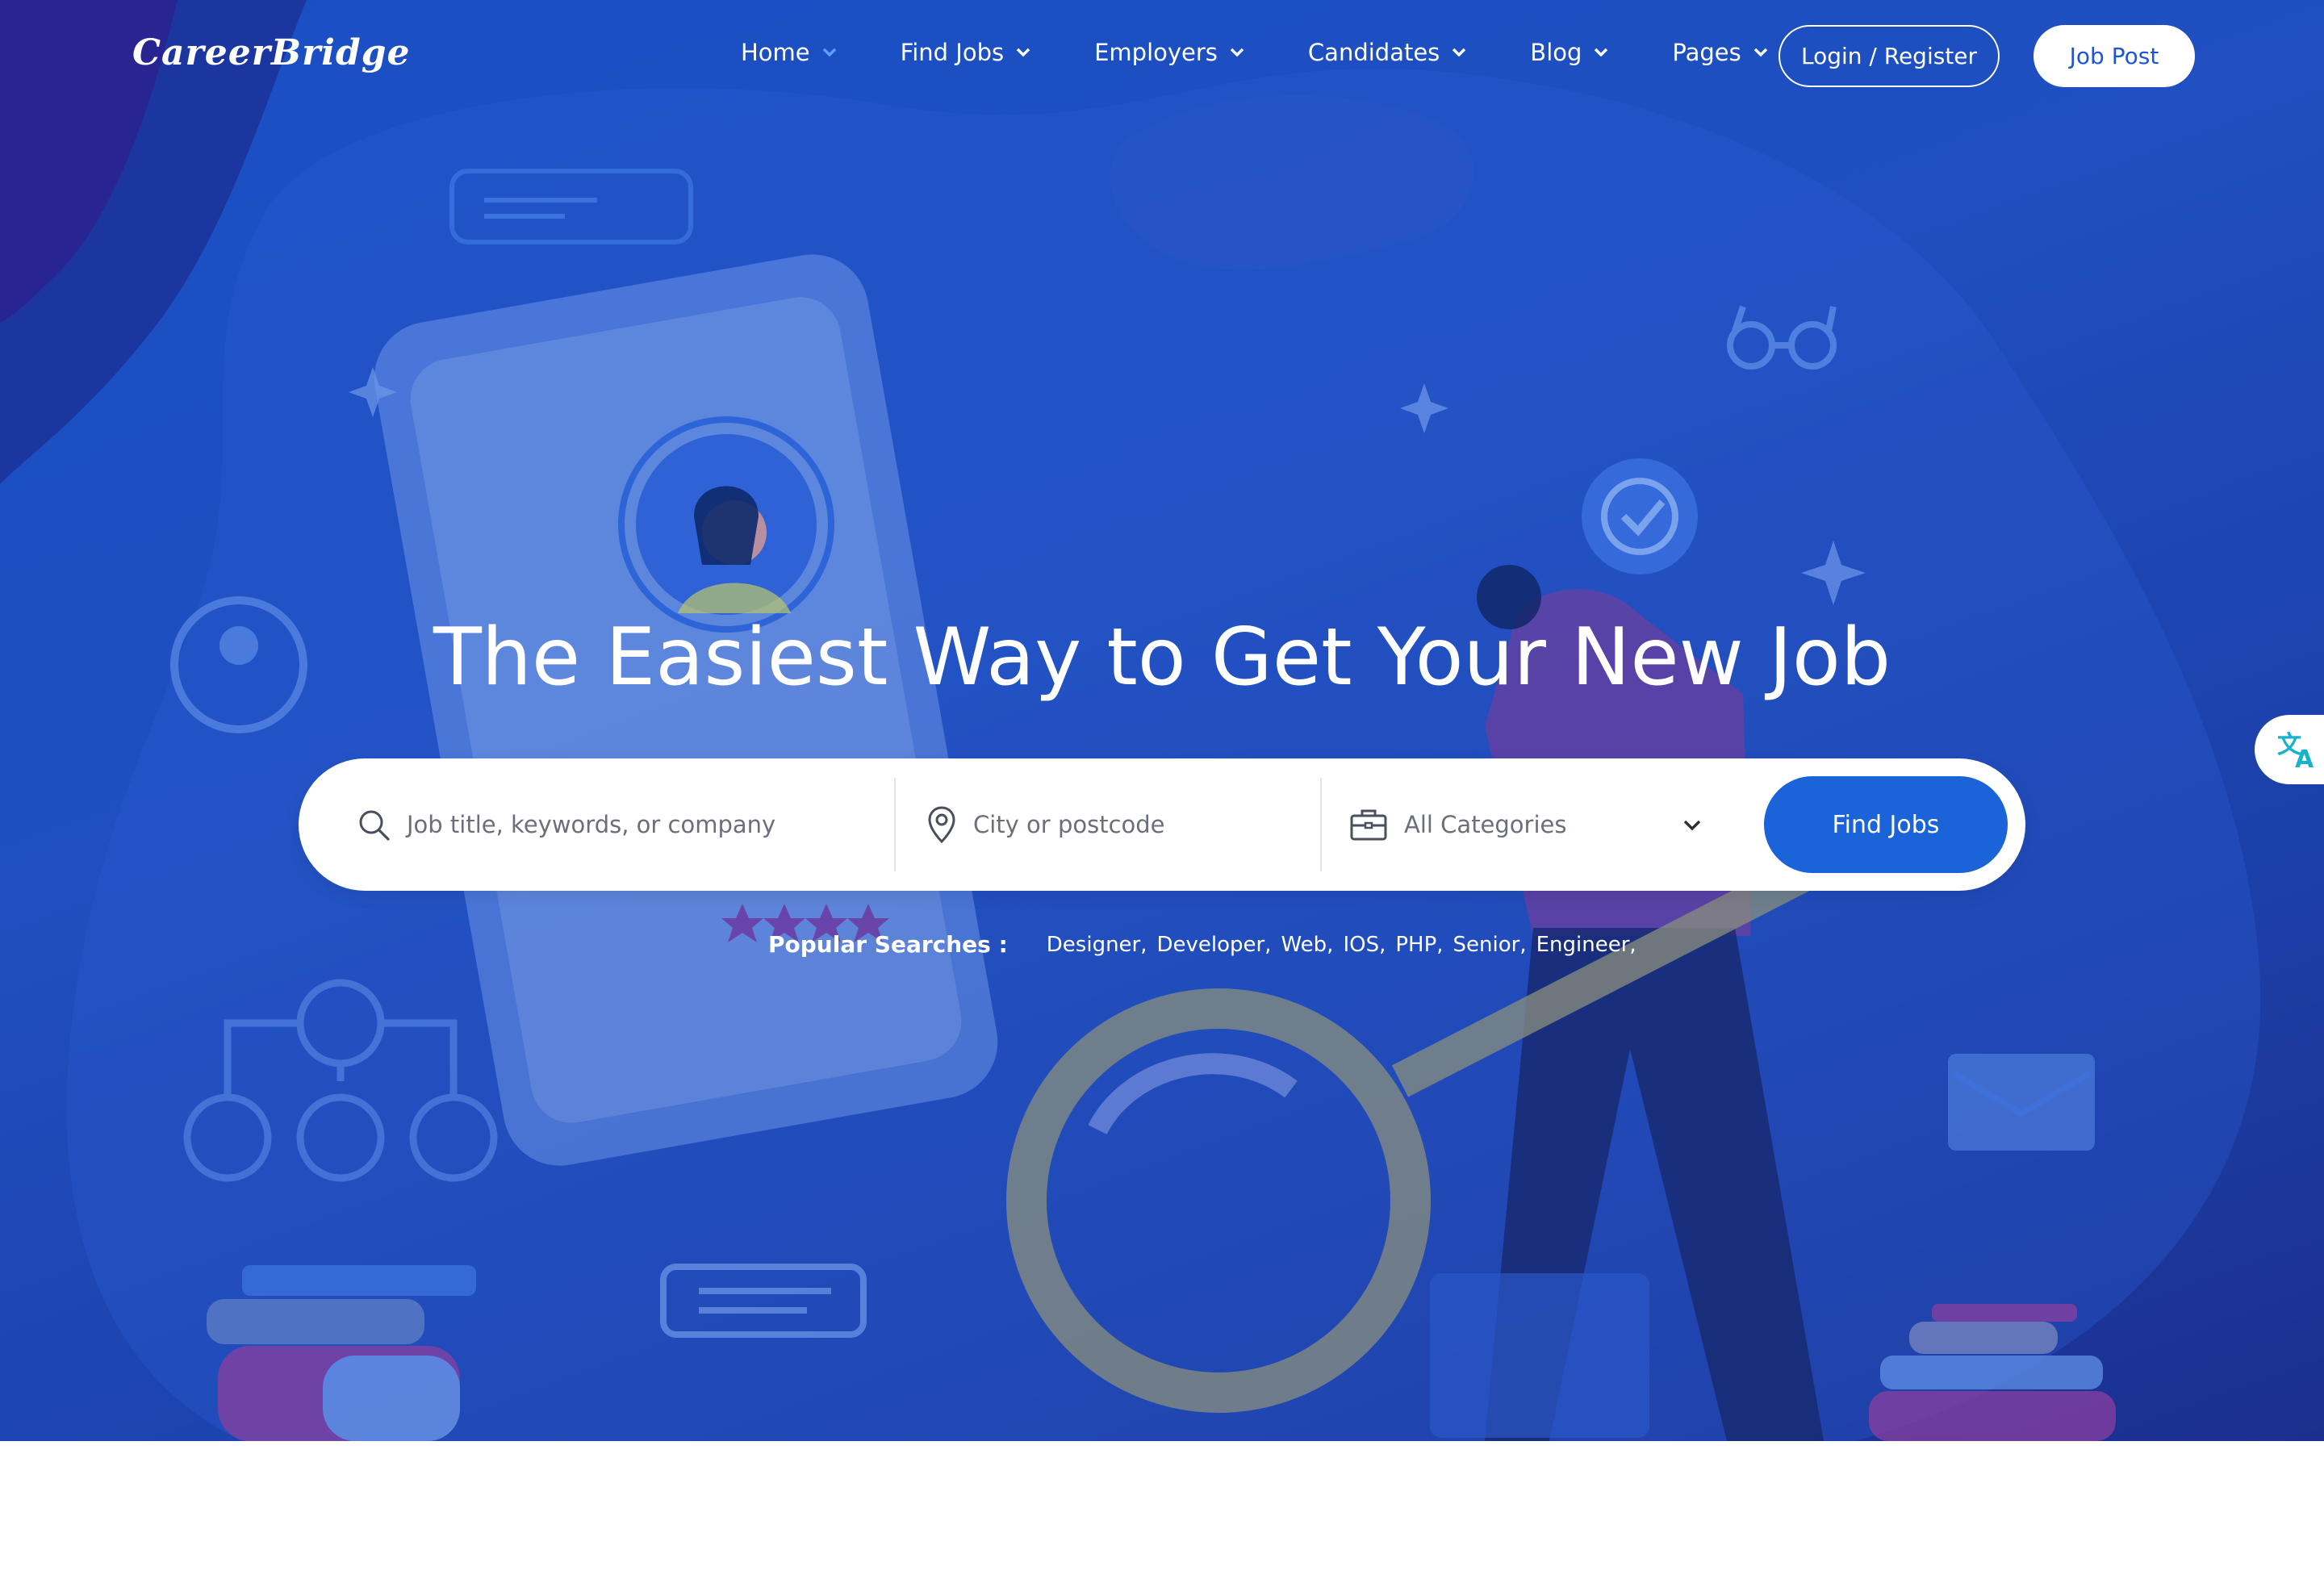 The width and height of the screenshot is (2324, 1575). What do you see at coordinates (1214, 945) in the screenshot?
I see `popular-tag-developer: Developer,` at bounding box center [1214, 945].